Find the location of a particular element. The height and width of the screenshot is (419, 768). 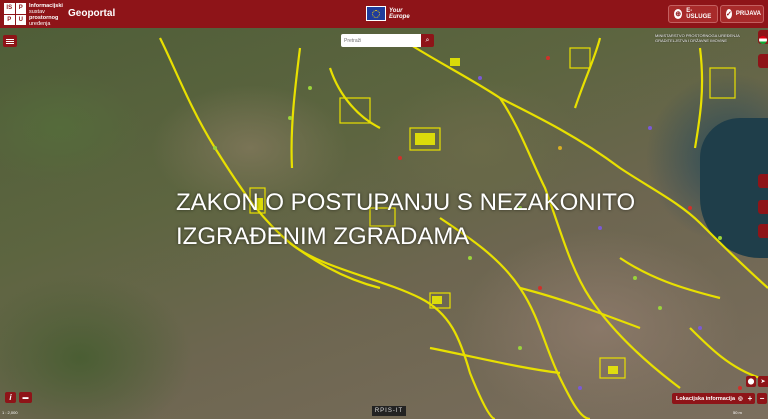

logo-letter: IS is located at coordinates (9, 8).